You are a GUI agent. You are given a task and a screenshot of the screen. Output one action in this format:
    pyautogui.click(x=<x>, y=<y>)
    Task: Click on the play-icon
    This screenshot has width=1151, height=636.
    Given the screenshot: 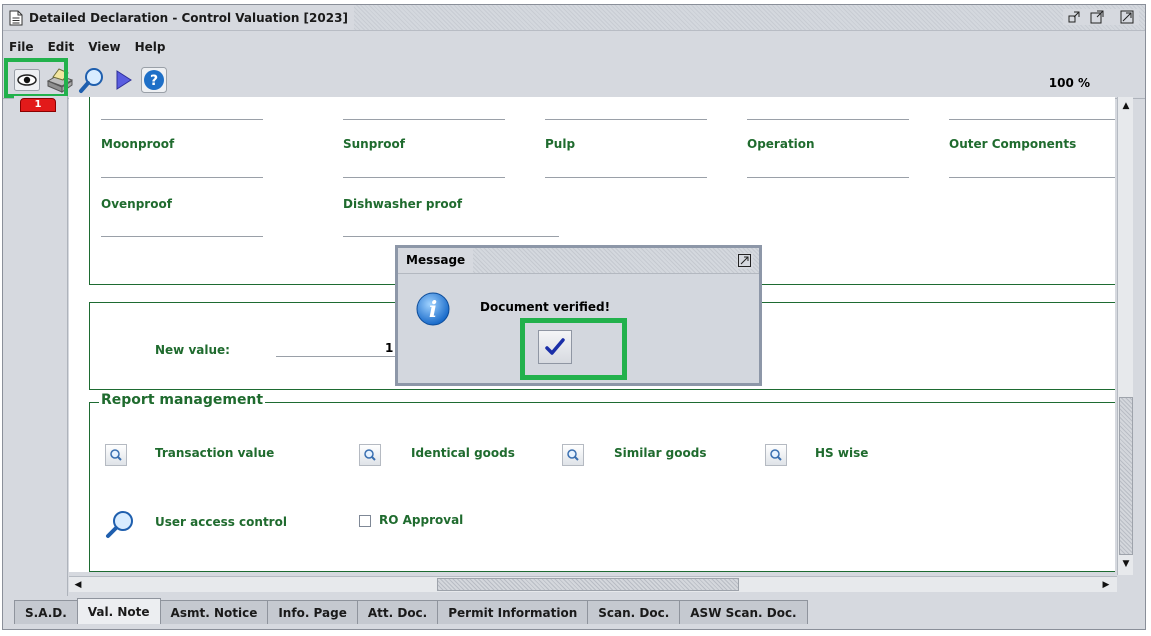 What is the action you would take?
    pyautogui.click(x=124, y=80)
    